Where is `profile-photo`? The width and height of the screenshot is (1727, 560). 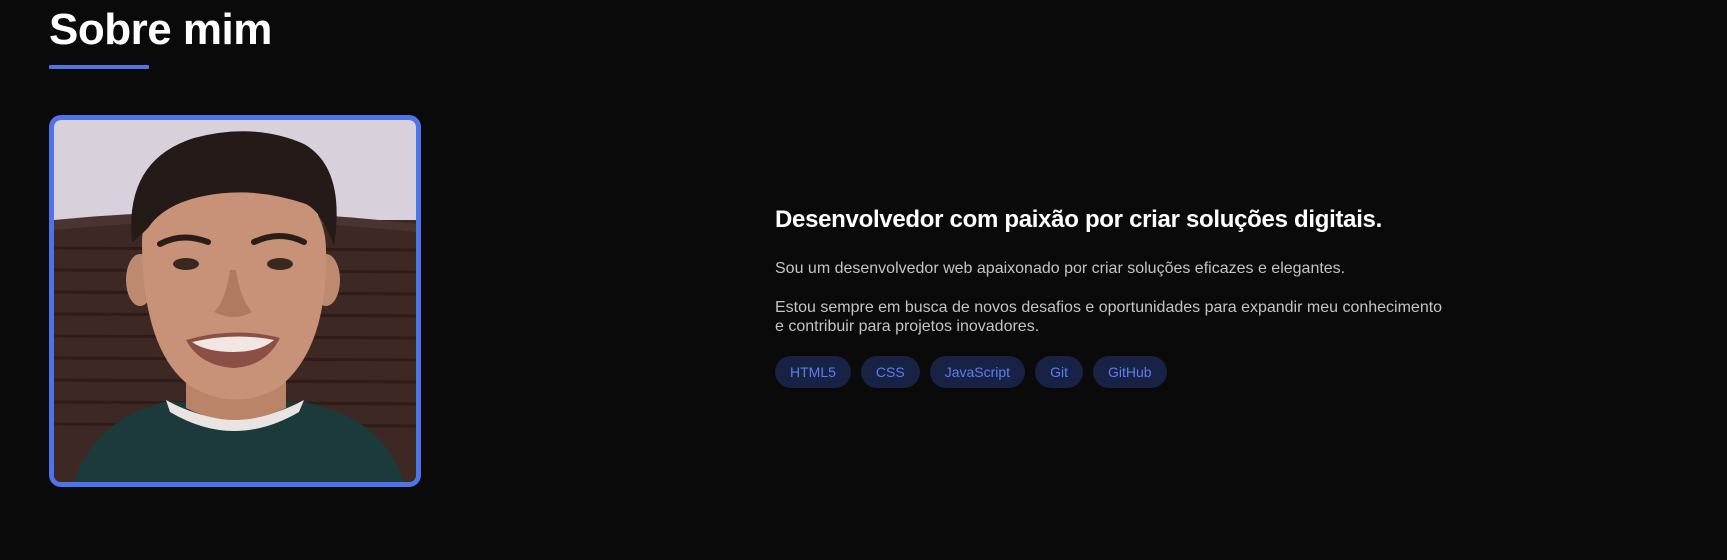
profile-photo is located at coordinates (235, 301).